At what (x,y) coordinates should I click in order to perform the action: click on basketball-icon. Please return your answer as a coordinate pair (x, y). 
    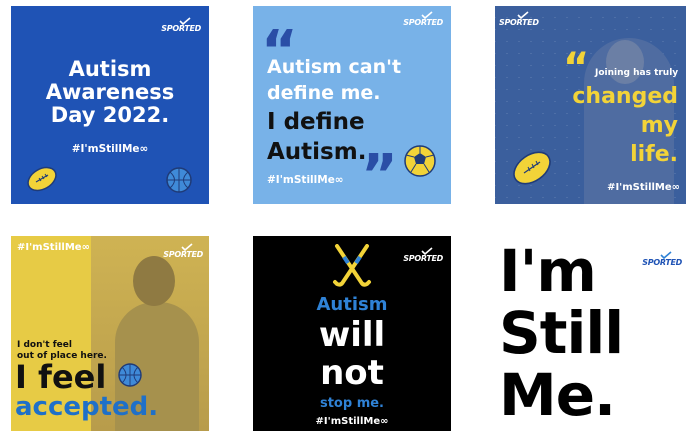
    Looking at the image, I should click on (179, 180).